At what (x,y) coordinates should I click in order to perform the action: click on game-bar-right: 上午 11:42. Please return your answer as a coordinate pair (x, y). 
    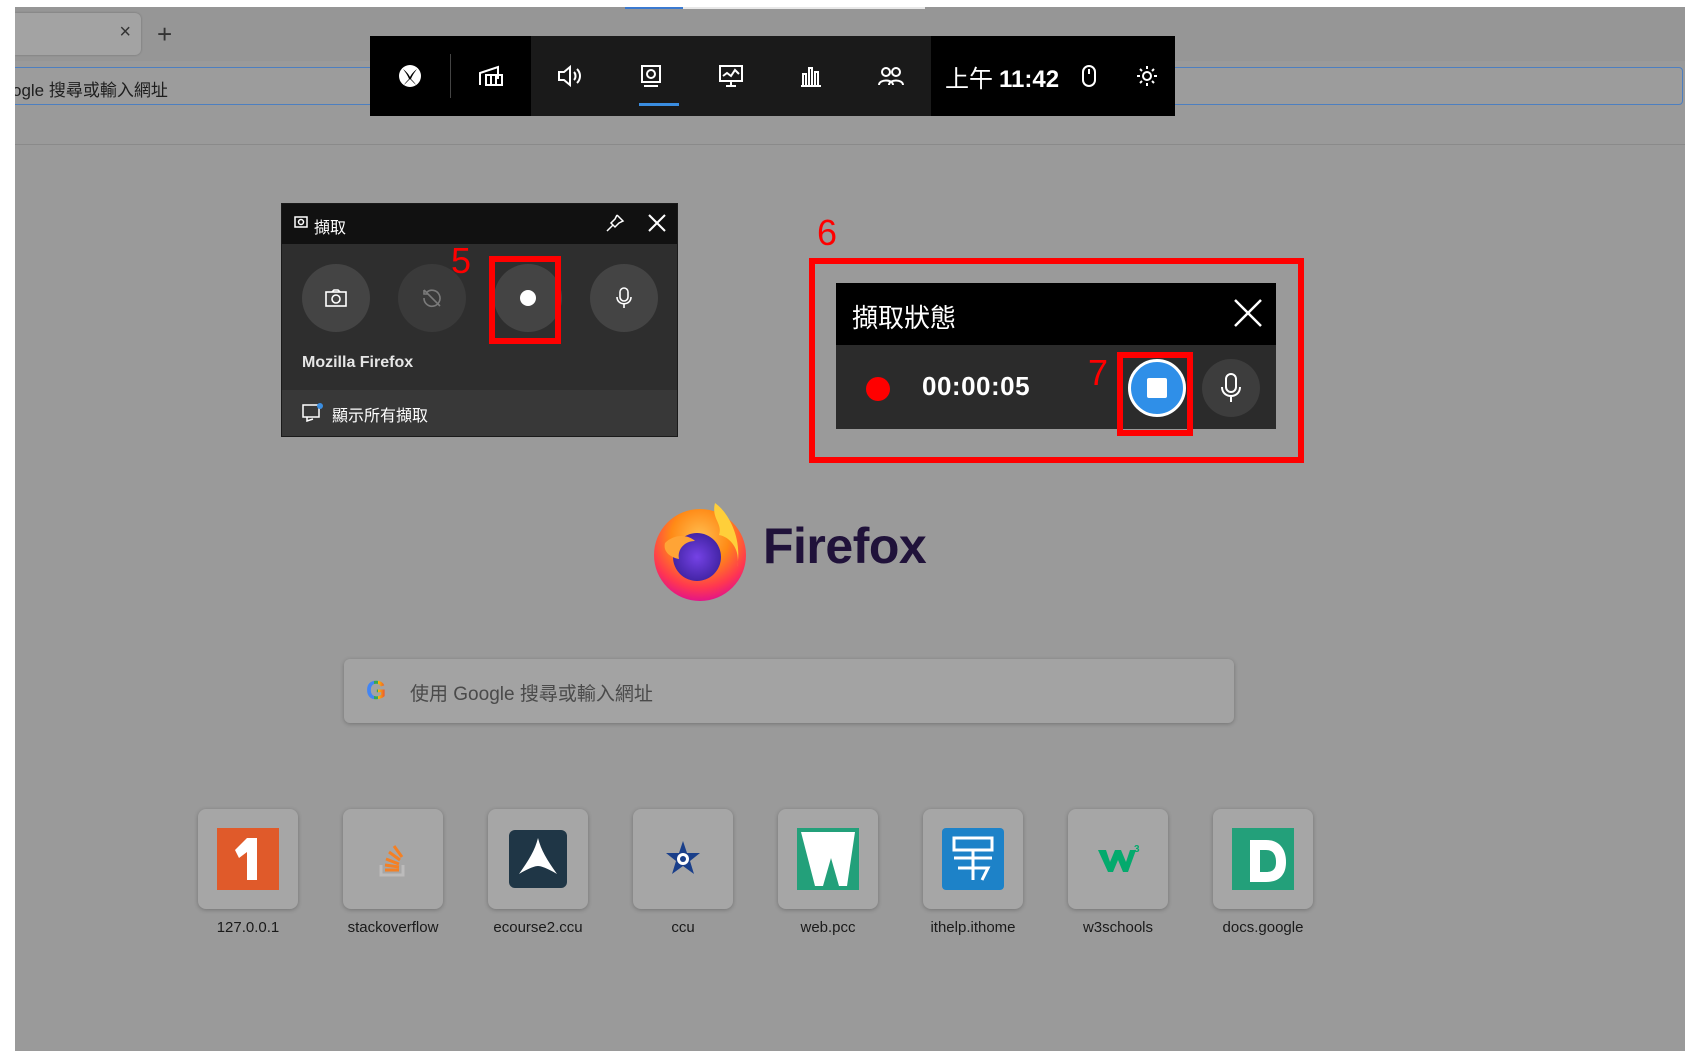
    Looking at the image, I should click on (1053, 76).